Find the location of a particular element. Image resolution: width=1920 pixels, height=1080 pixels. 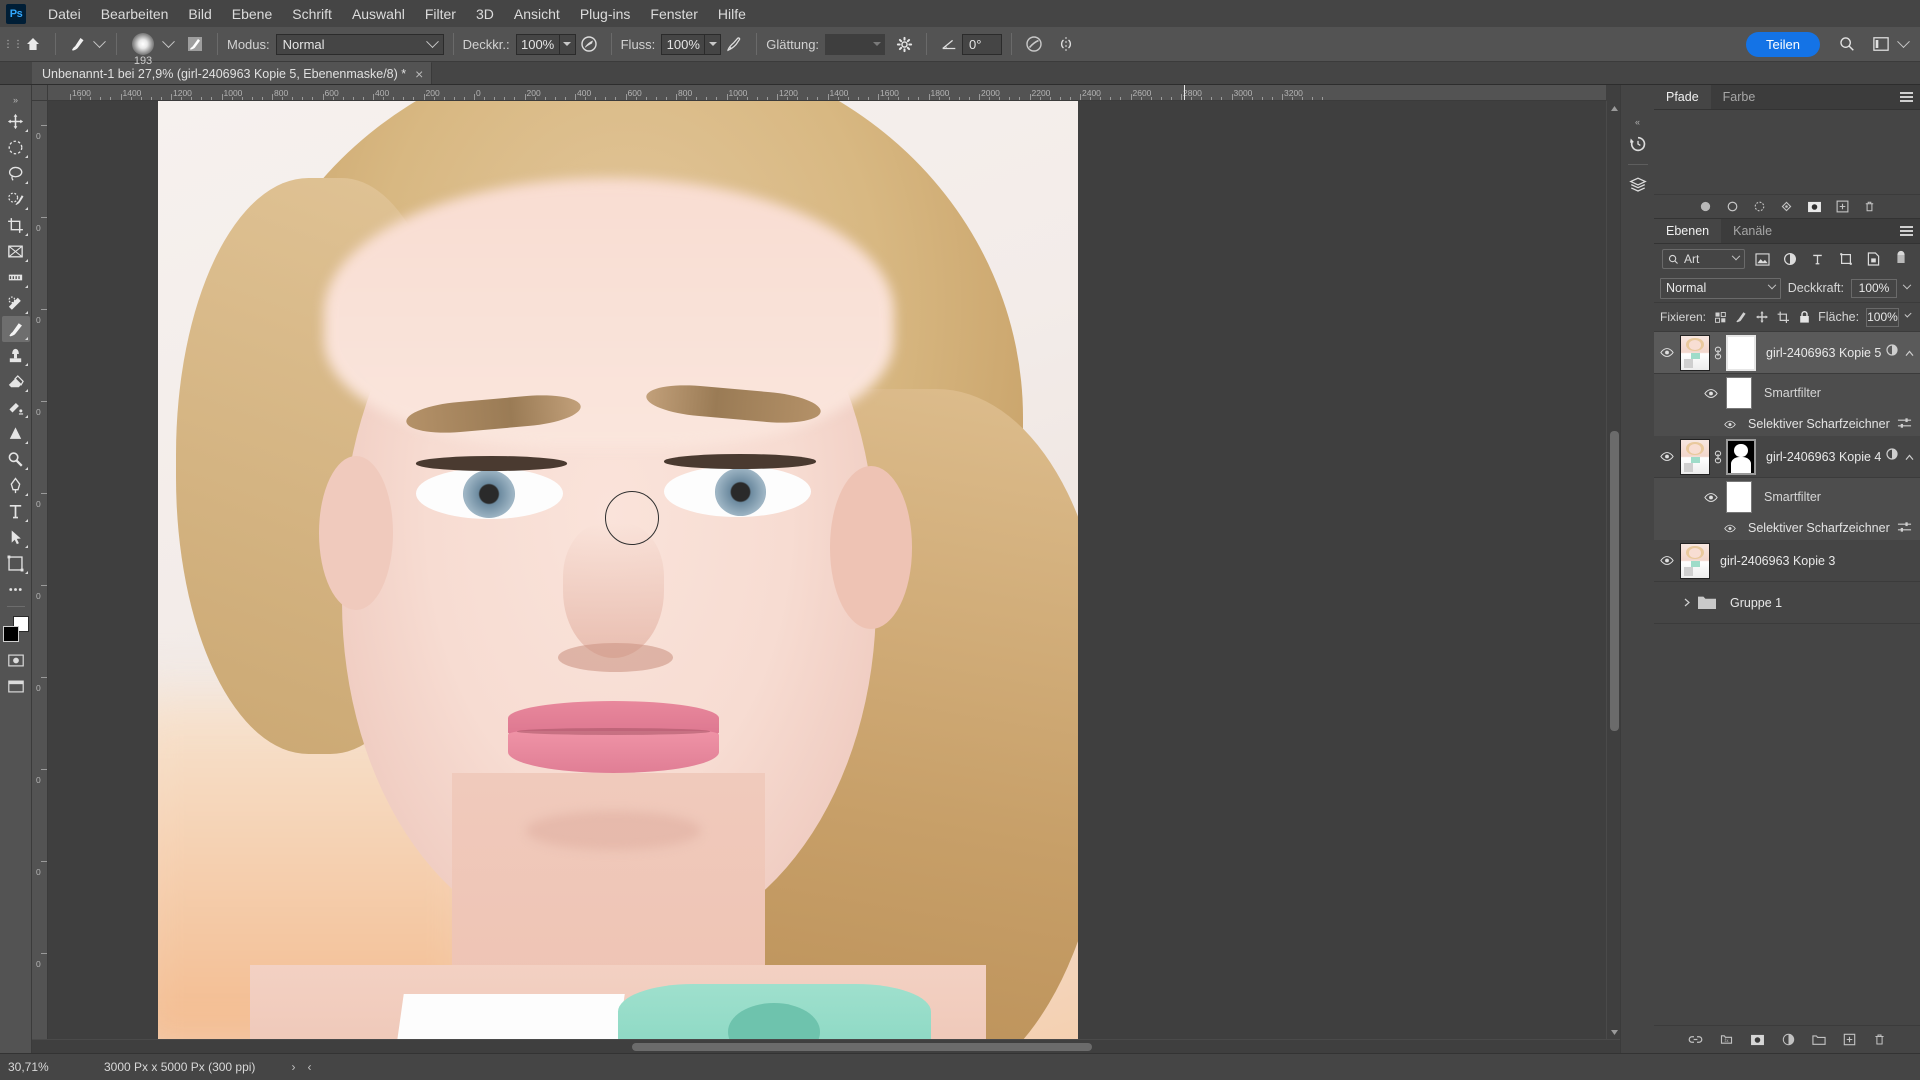

brush-preset-dropdown is located at coordinates (99, 44).